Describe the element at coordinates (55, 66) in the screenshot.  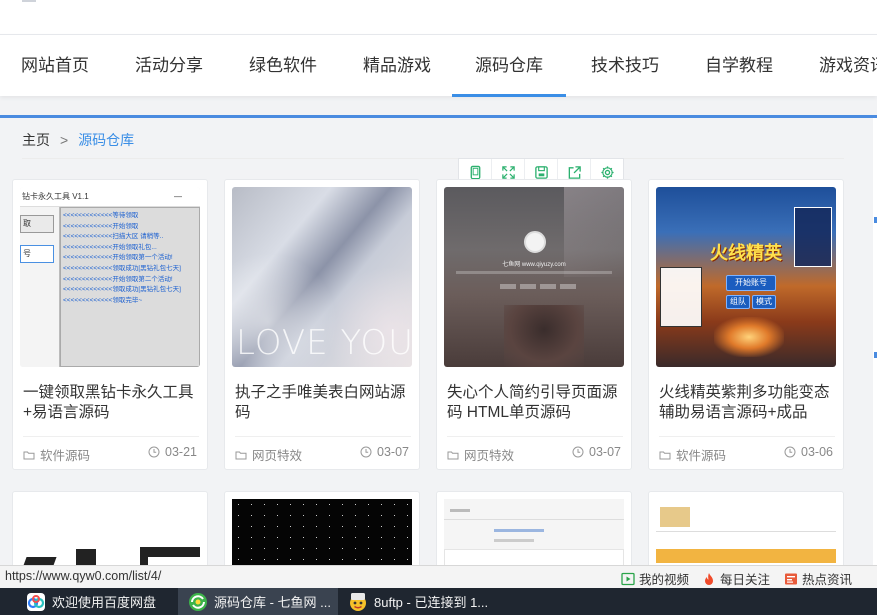
I see `nav-item-home: 网站首页` at that location.